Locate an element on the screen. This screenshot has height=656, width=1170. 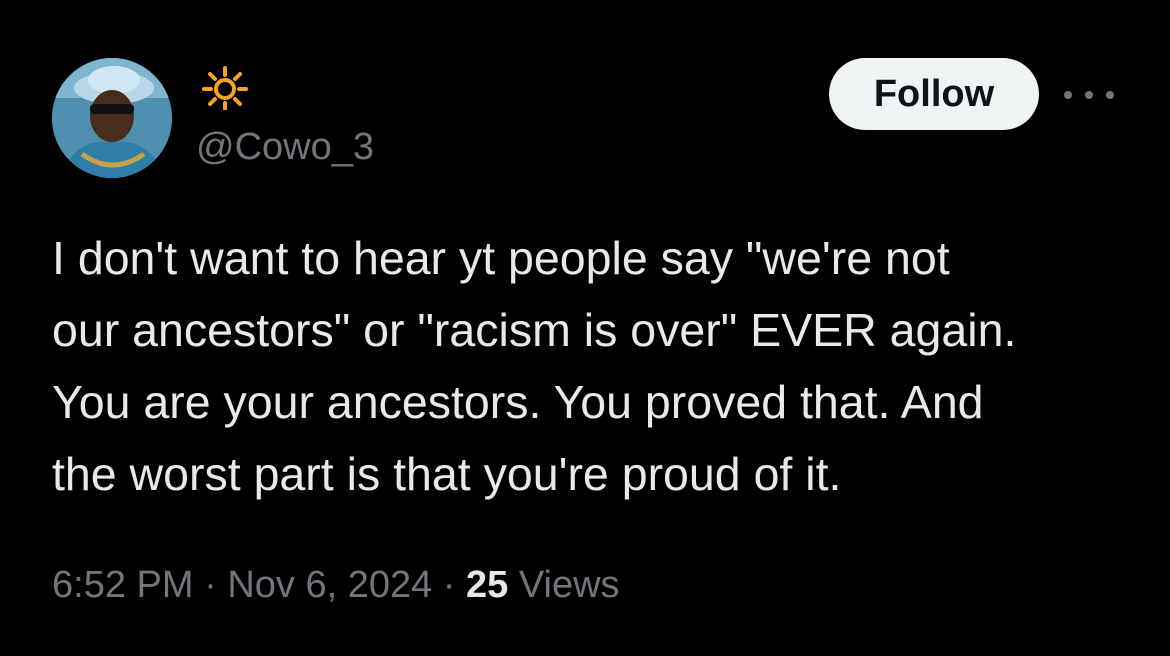
views-label: Views is located at coordinates (564, 585).